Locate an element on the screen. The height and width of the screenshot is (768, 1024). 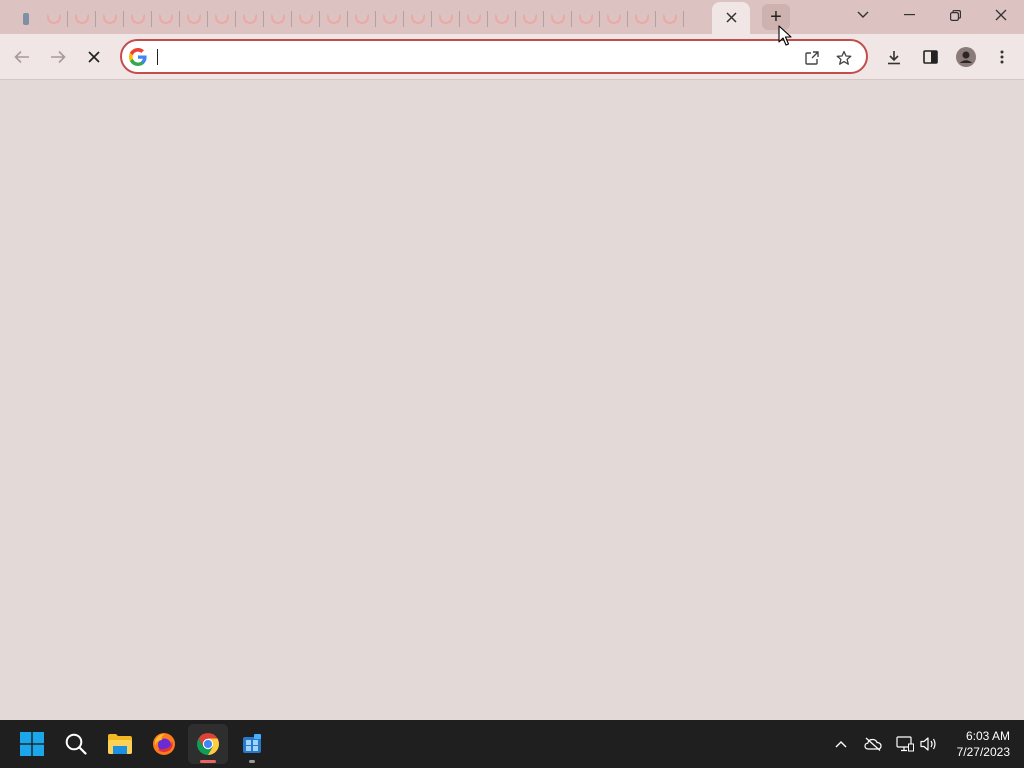
google-g-icon is located at coordinates (138, 57).